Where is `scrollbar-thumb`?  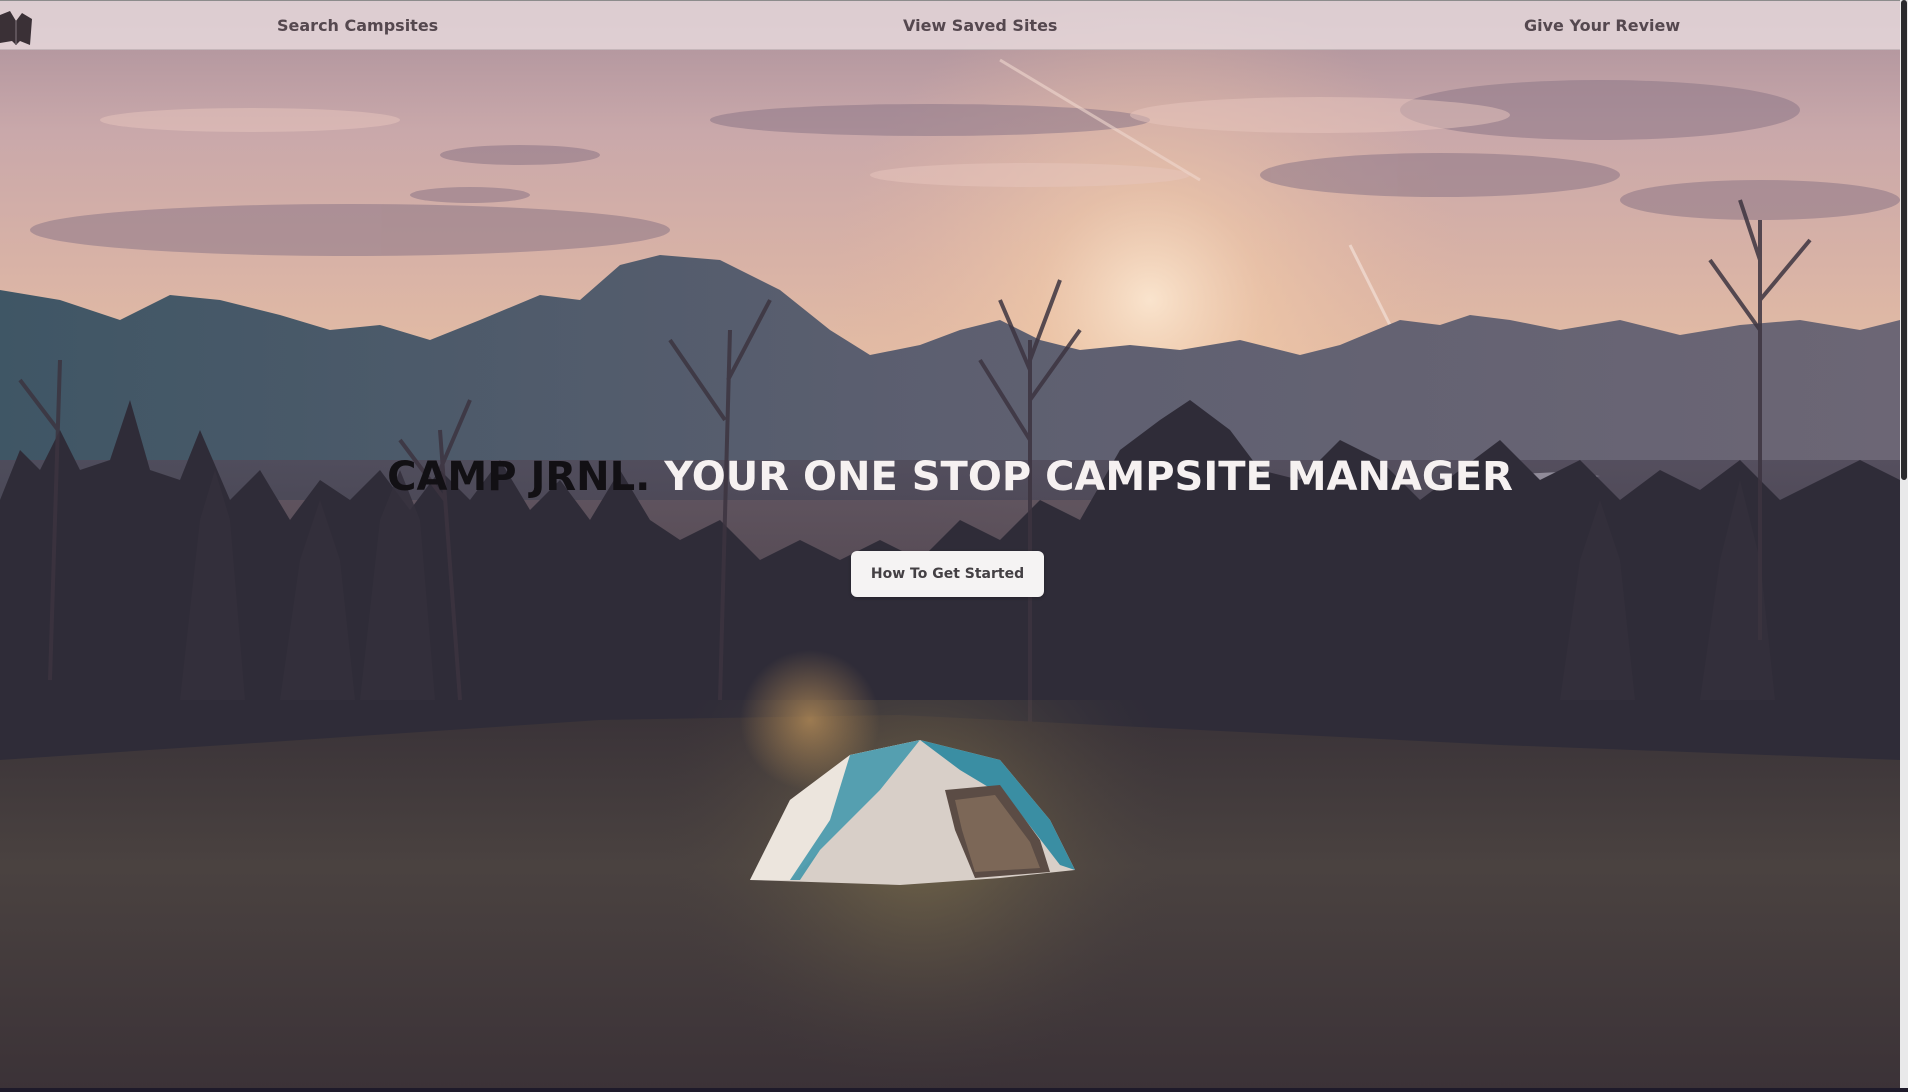 scrollbar-thumb is located at coordinates (1904, 240).